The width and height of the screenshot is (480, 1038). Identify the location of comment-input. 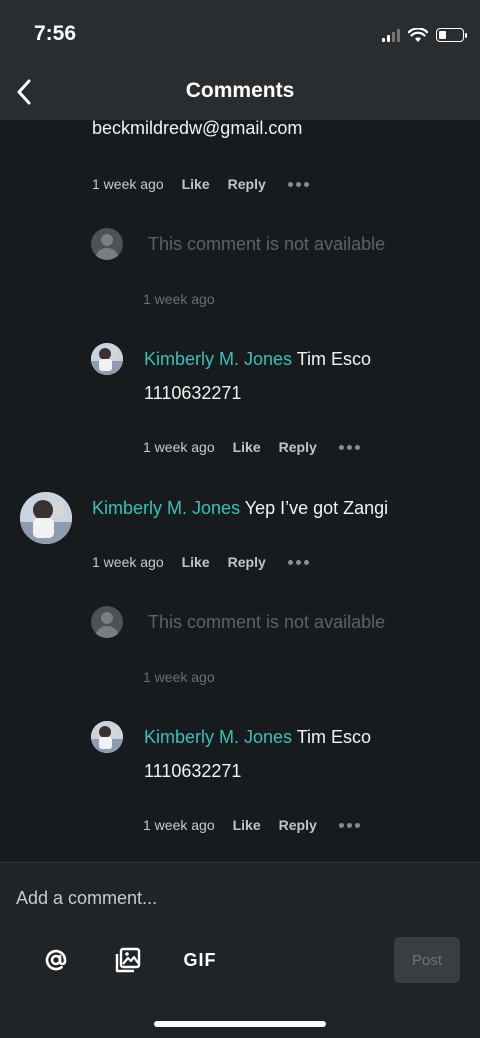
(236, 898).